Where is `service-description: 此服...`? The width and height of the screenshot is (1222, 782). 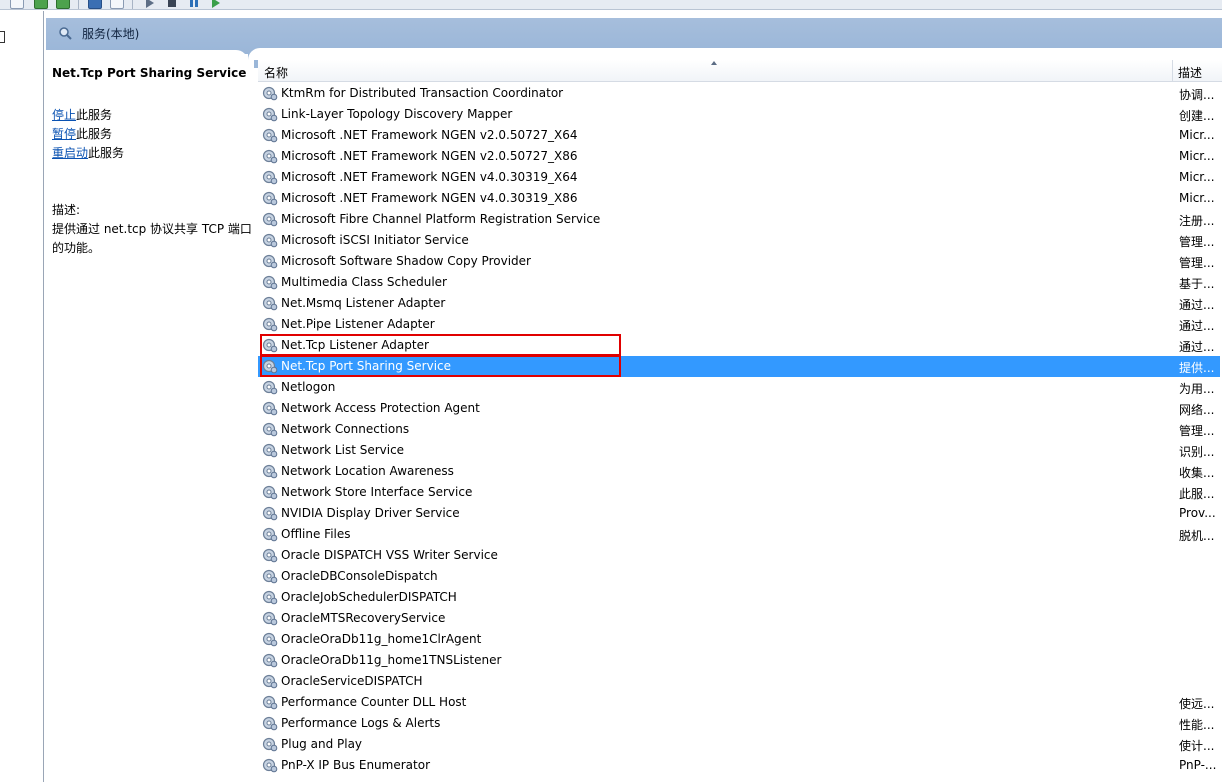 service-description: 此服... is located at coordinates (1197, 494).